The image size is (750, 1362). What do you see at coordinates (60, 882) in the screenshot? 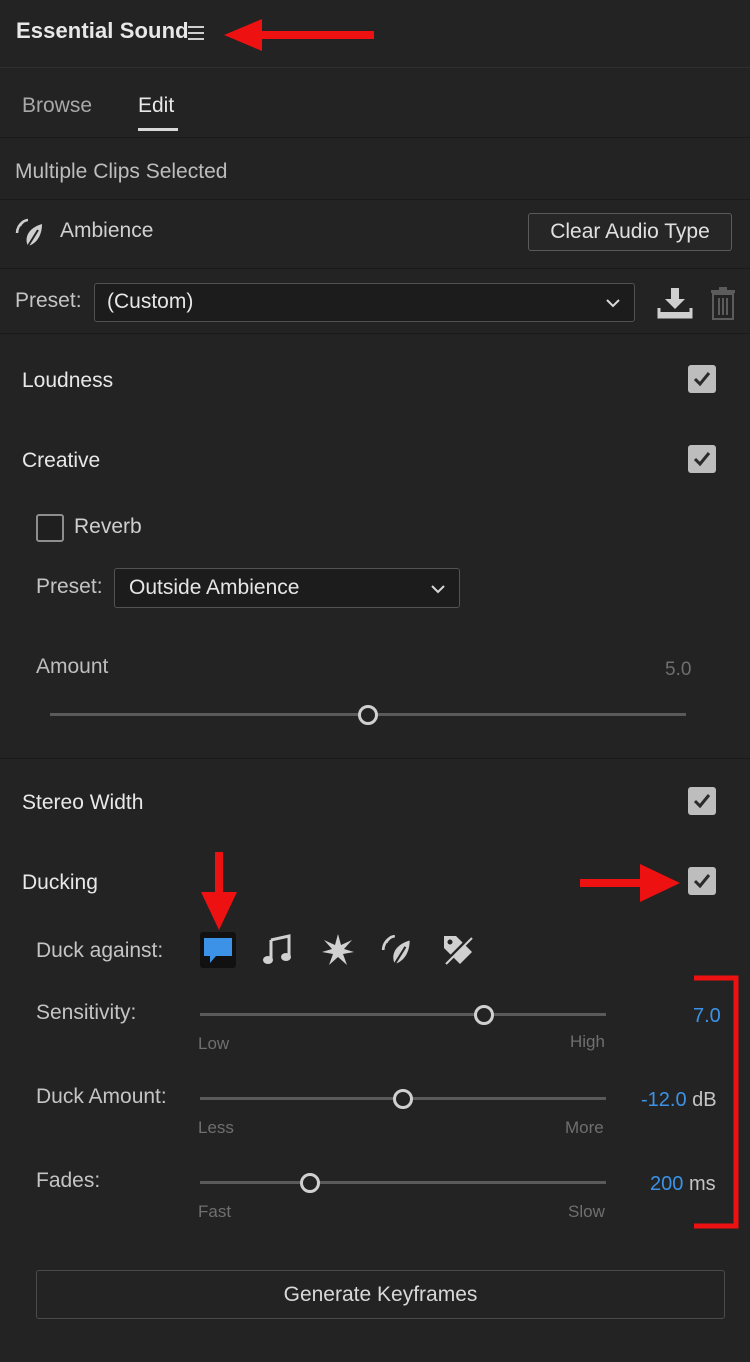
I see `section-ducking: Ducking` at bounding box center [60, 882].